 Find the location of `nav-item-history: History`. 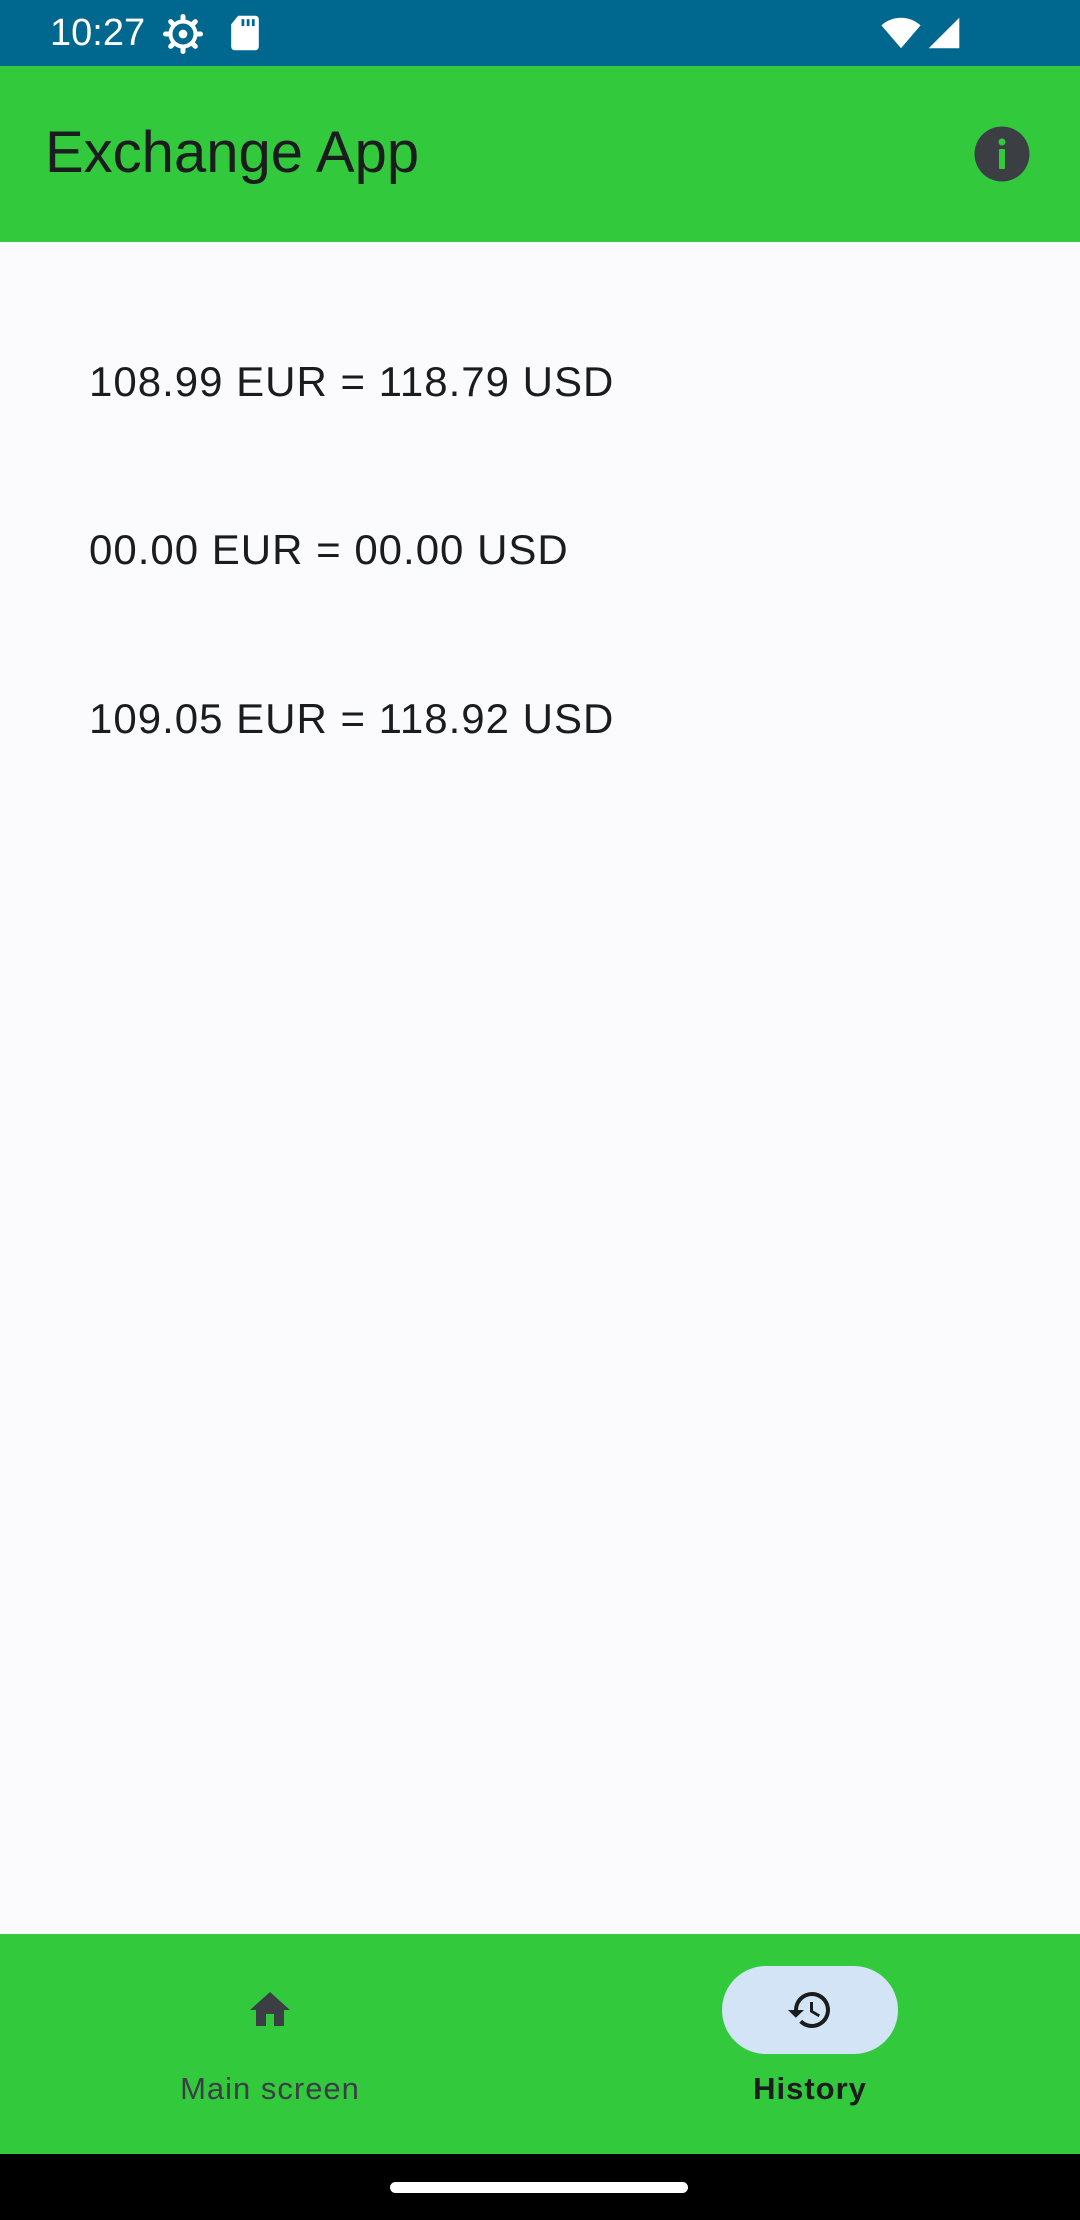

nav-item-history: History is located at coordinates (810, 2044).